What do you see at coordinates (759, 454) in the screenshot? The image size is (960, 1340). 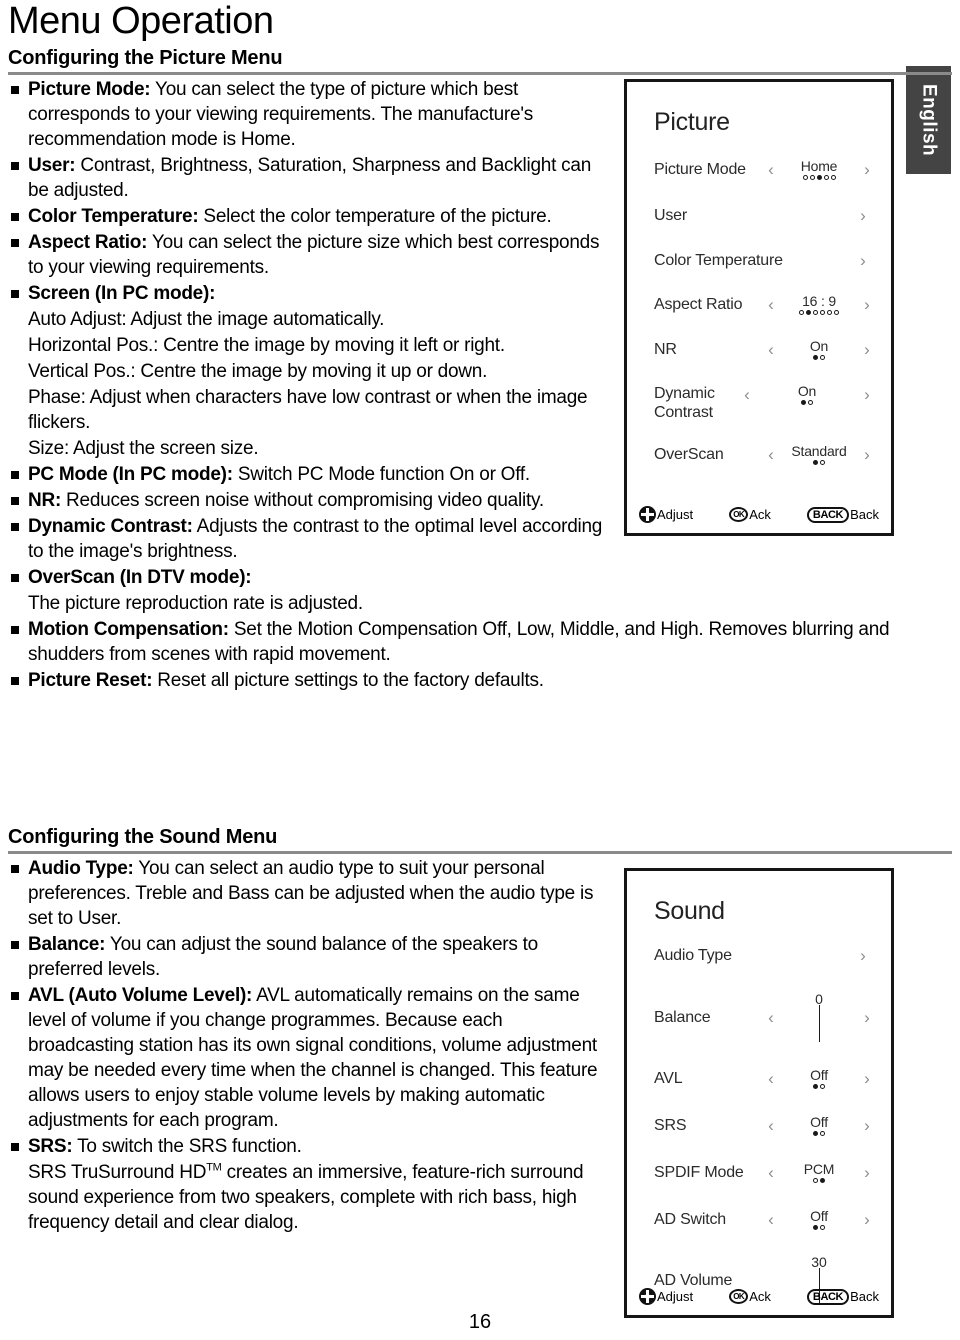 I see `osd-row-overscan: OverScan ‹ Standard ›` at bounding box center [759, 454].